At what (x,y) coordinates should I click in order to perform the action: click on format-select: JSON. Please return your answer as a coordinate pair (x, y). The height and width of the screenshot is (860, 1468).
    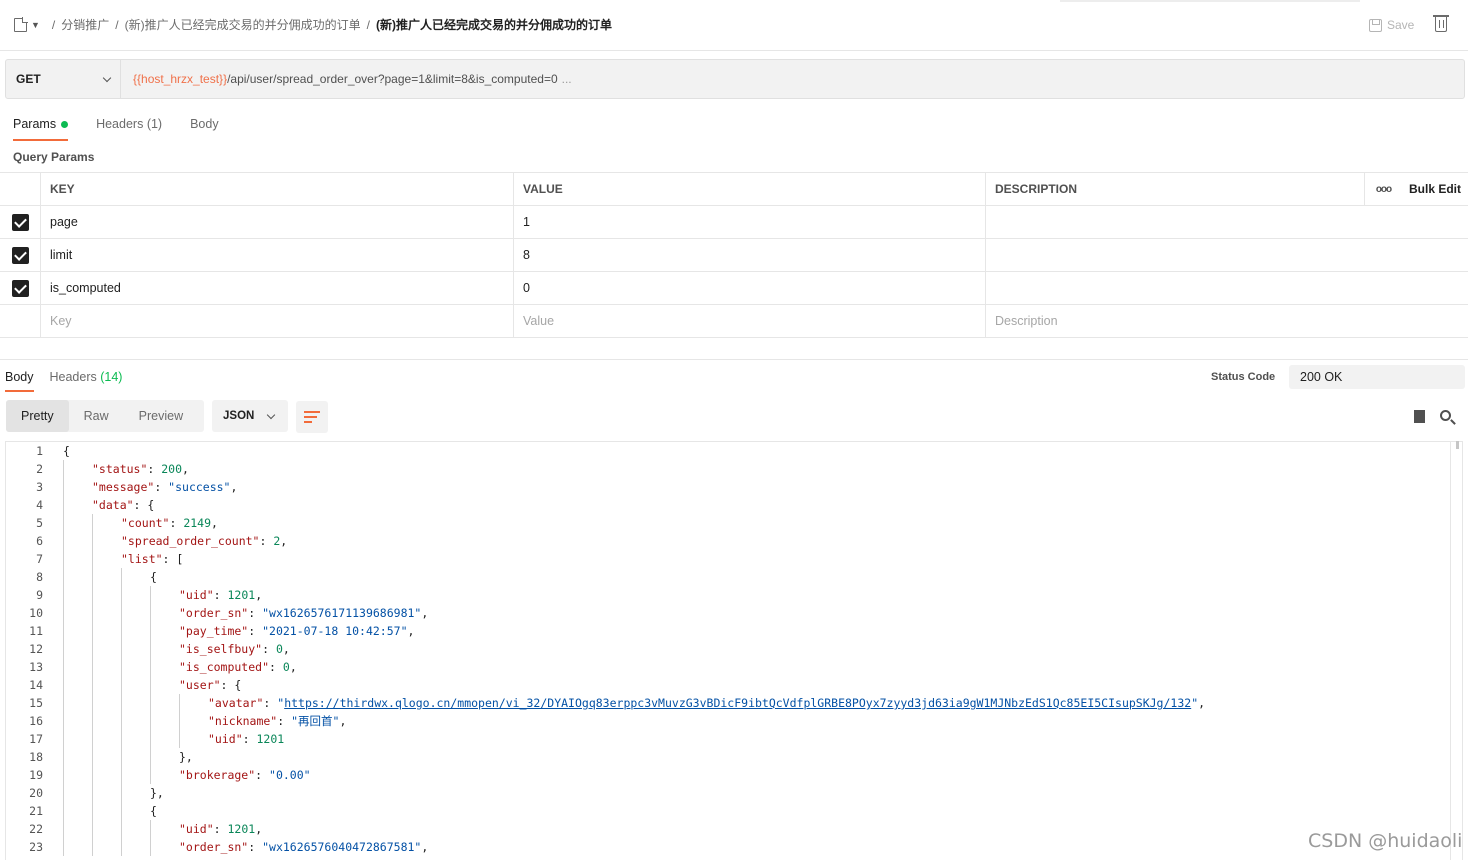
    Looking at the image, I should click on (250, 416).